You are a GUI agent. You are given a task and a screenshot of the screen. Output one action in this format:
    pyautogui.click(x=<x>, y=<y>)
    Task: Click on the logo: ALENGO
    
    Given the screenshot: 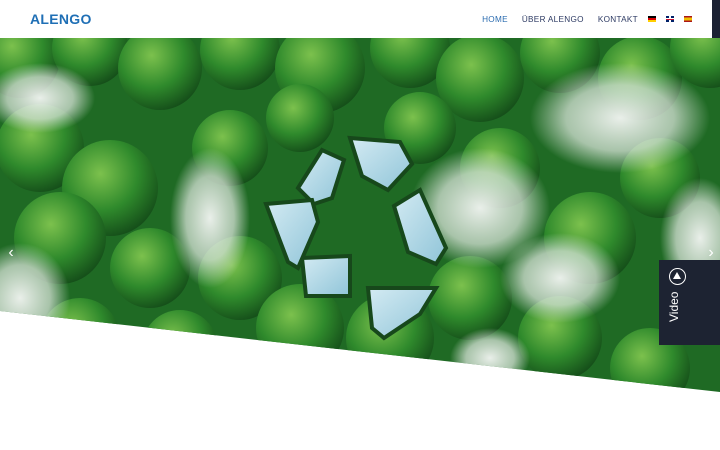 What is the action you would take?
    pyautogui.click(x=61, y=19)
    